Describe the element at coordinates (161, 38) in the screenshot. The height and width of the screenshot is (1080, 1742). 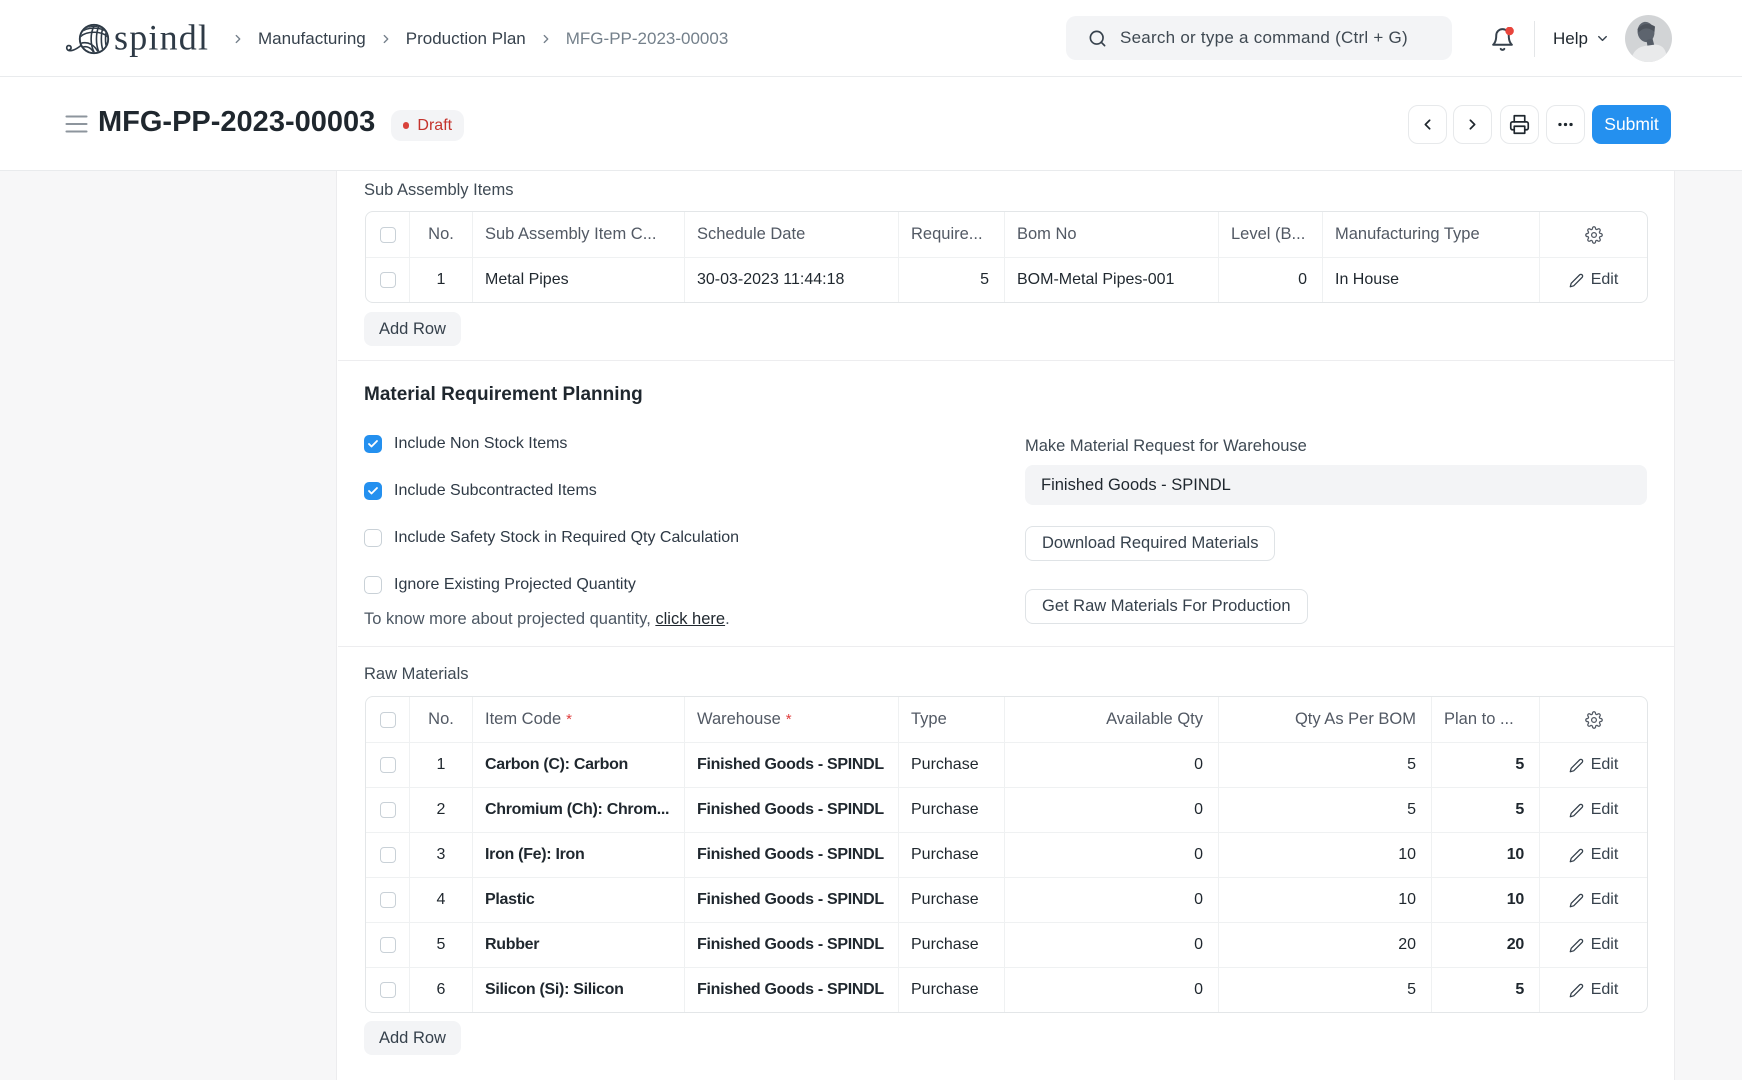
I see `svg-text: spindl` at that location.